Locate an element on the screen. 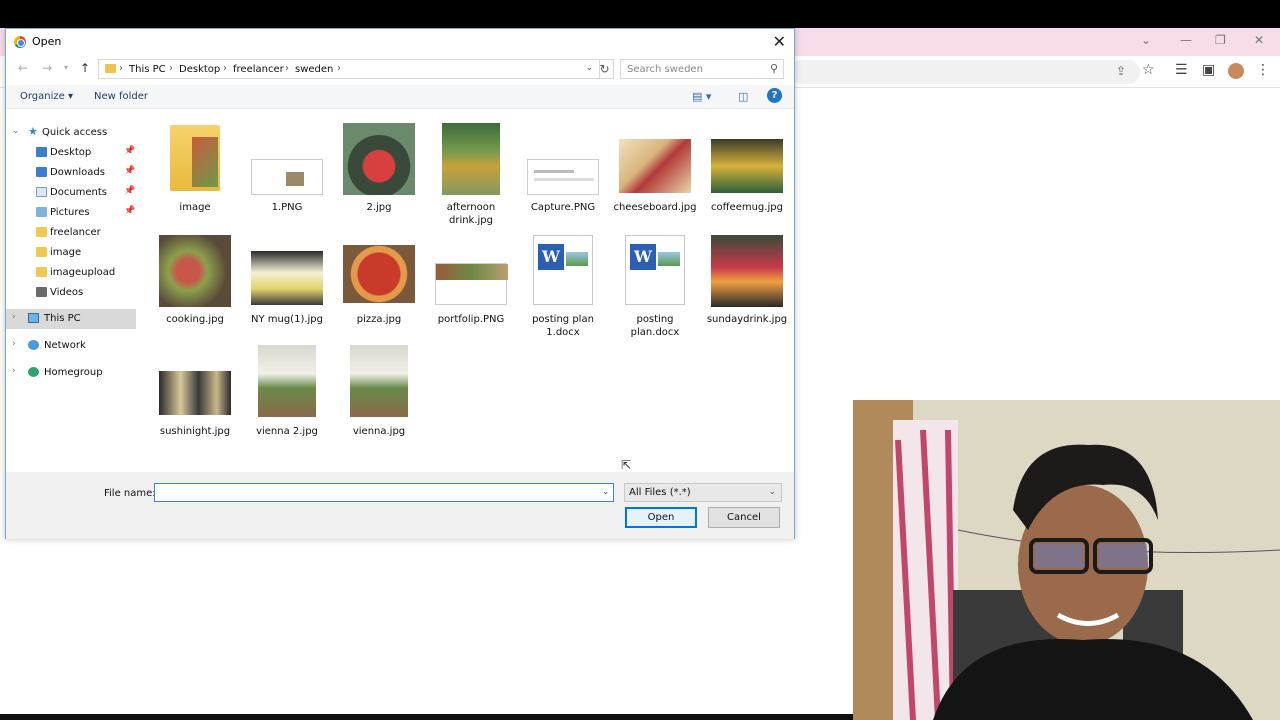 This screenshot has height=720, width=1280. tab-search-icon: ⌄ is located at coordinates (1146, 40).